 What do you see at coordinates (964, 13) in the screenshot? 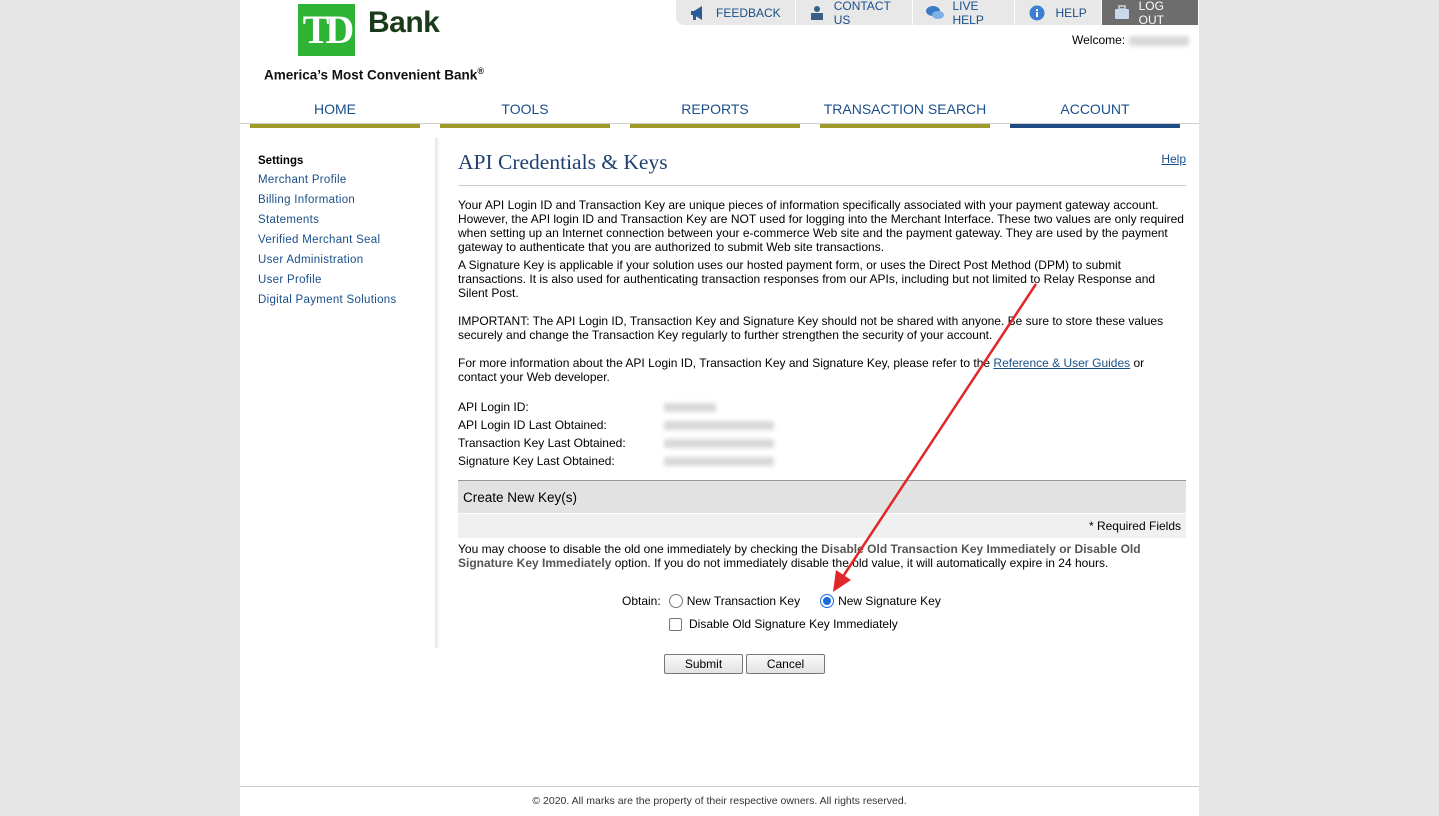
I see `live-help-link: LIVE HELP` at bounding box center [964, 13].